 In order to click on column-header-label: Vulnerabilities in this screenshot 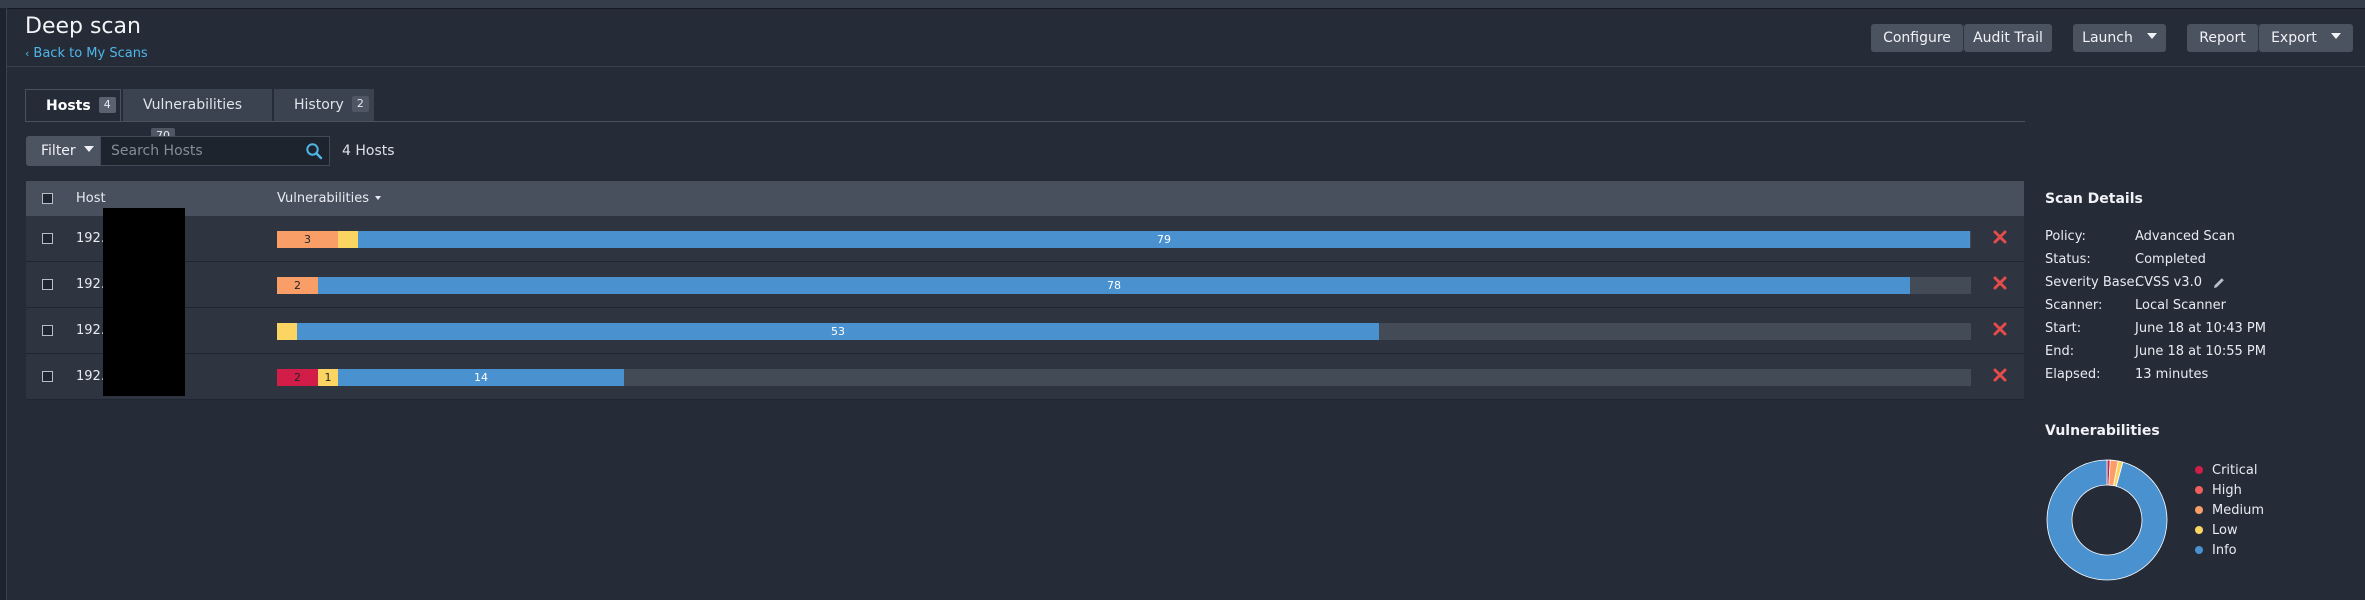, I will do `click(323, 198)`.